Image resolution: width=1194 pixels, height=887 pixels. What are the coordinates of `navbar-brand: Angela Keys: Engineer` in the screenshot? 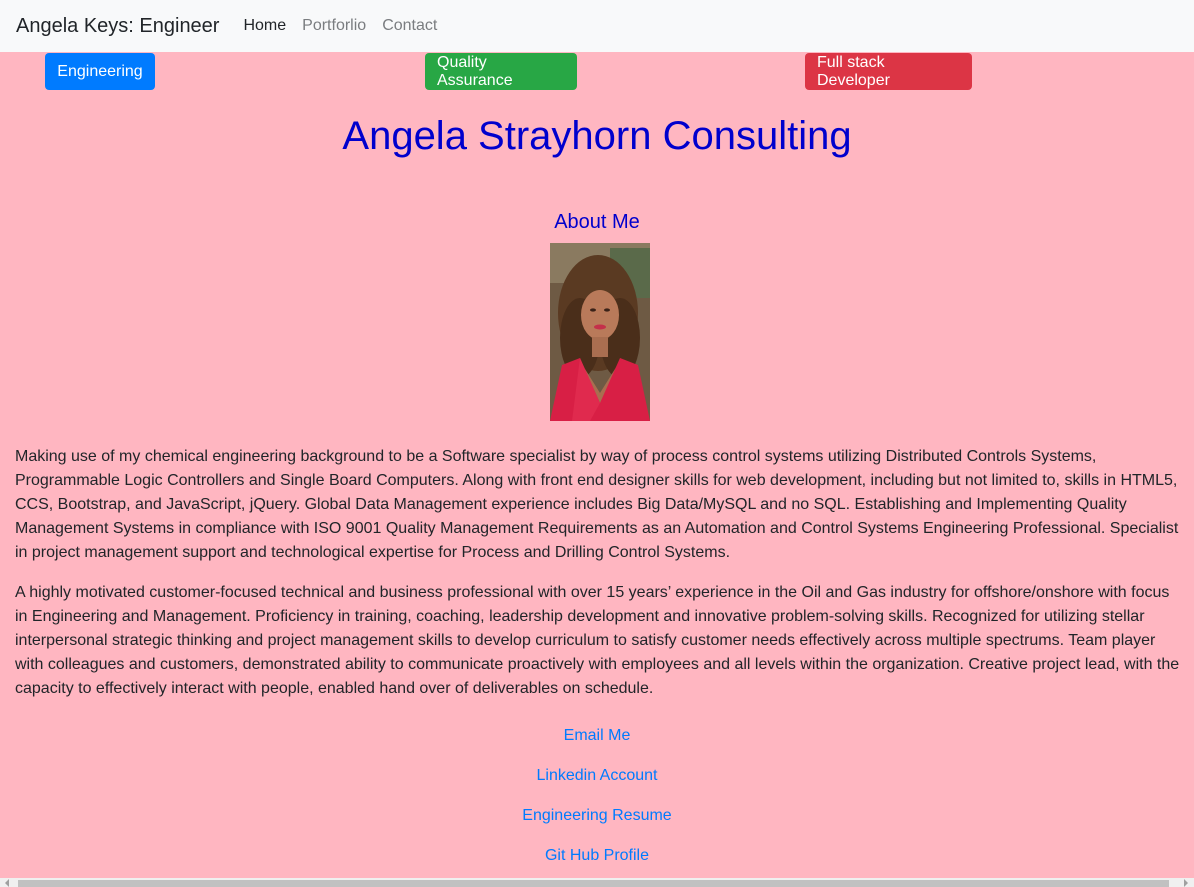 It's located at (117, 26).